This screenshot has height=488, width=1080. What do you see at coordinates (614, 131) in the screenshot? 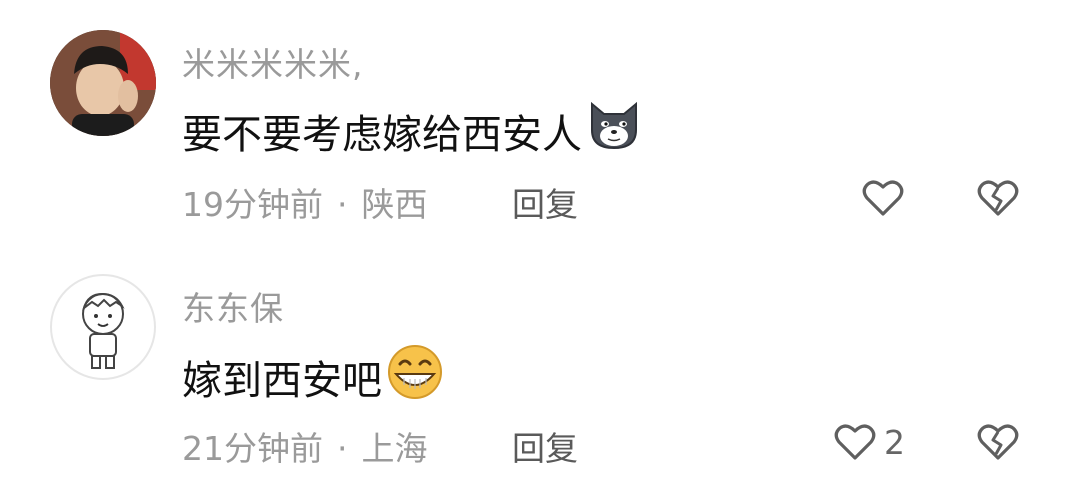
I see `dog-face-icon` at bounding box center [614, 131].